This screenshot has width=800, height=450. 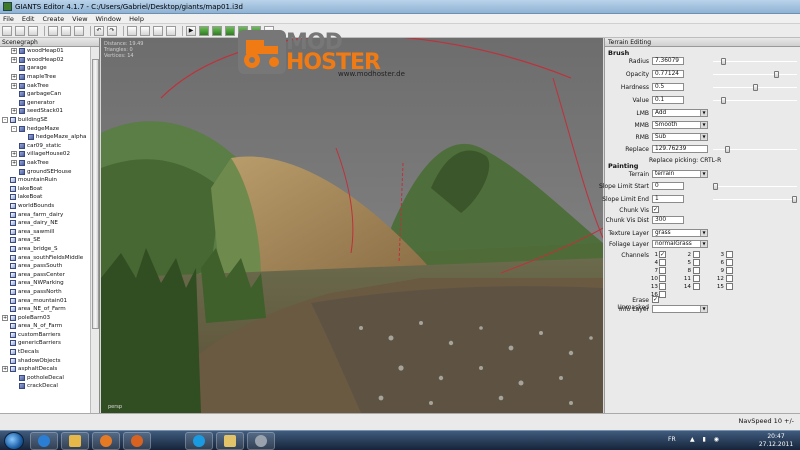 What do you see at coordinates (14, 441) in the screenshot?
I see `start-button` at bounding box center [14, 441].